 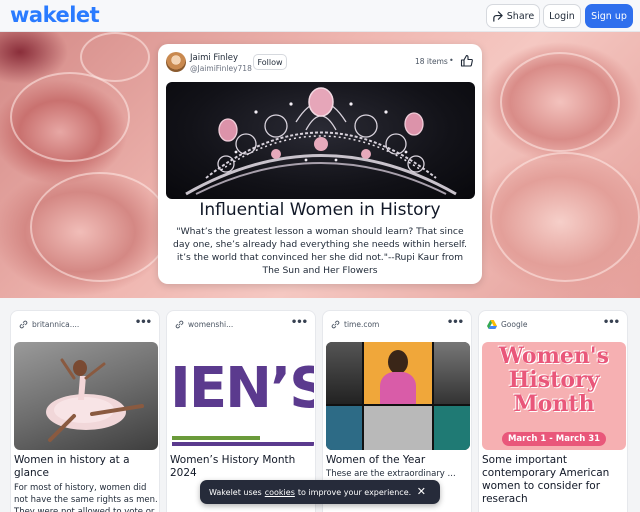 What do you see at coordinates (421, 491) in the screenshot?
I see `close-icon: ✕` at bounding box center [421, 491].